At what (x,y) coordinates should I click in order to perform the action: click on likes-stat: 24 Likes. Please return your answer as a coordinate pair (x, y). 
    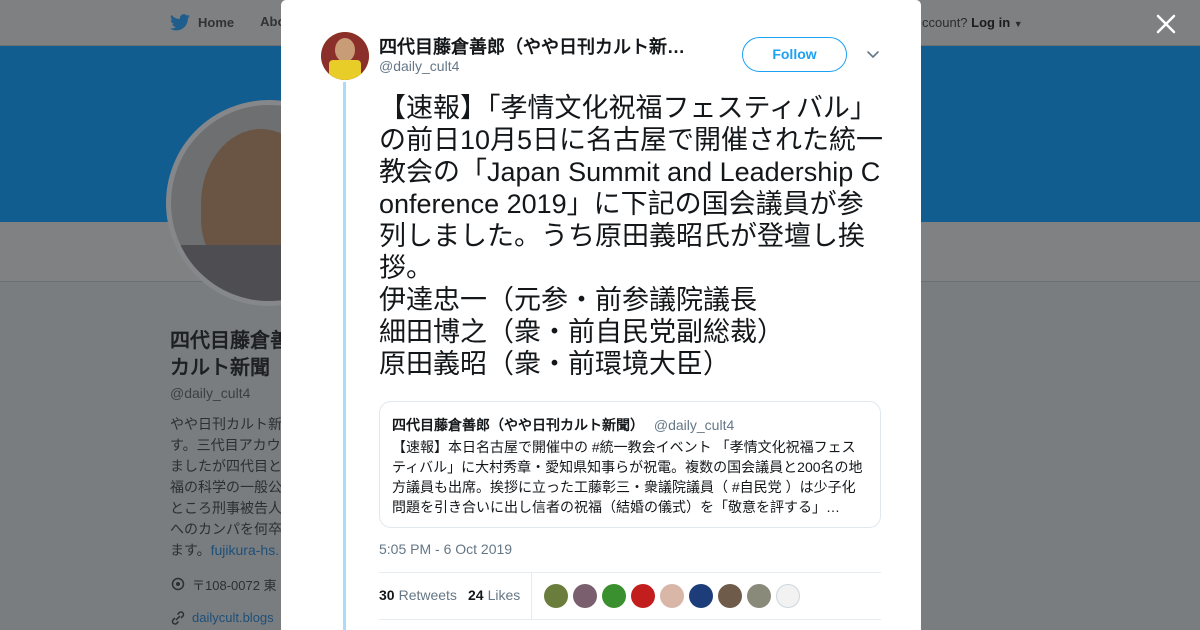
    Looking at the image, I should click on (494, 595).